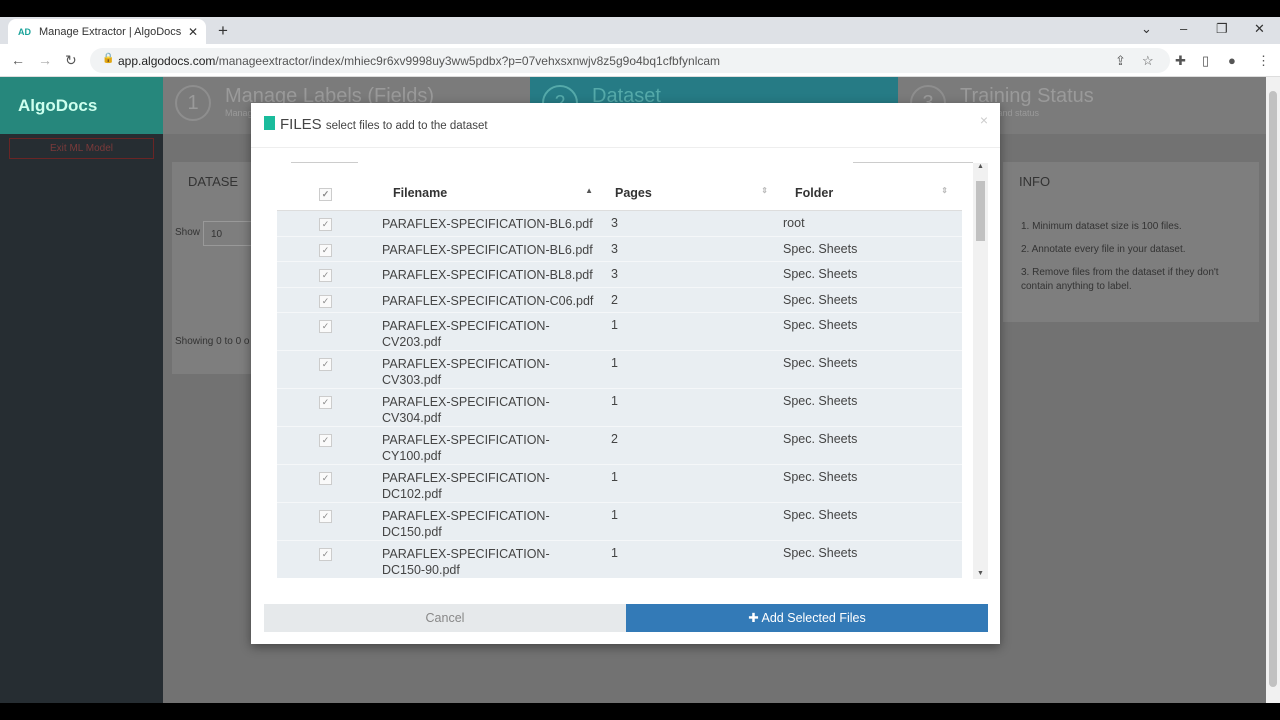 Image resolution: width=1280 pixels, height=720 pixels. I want to click on modal-subtitle: select files to add to the dataset, so click(406, 126).